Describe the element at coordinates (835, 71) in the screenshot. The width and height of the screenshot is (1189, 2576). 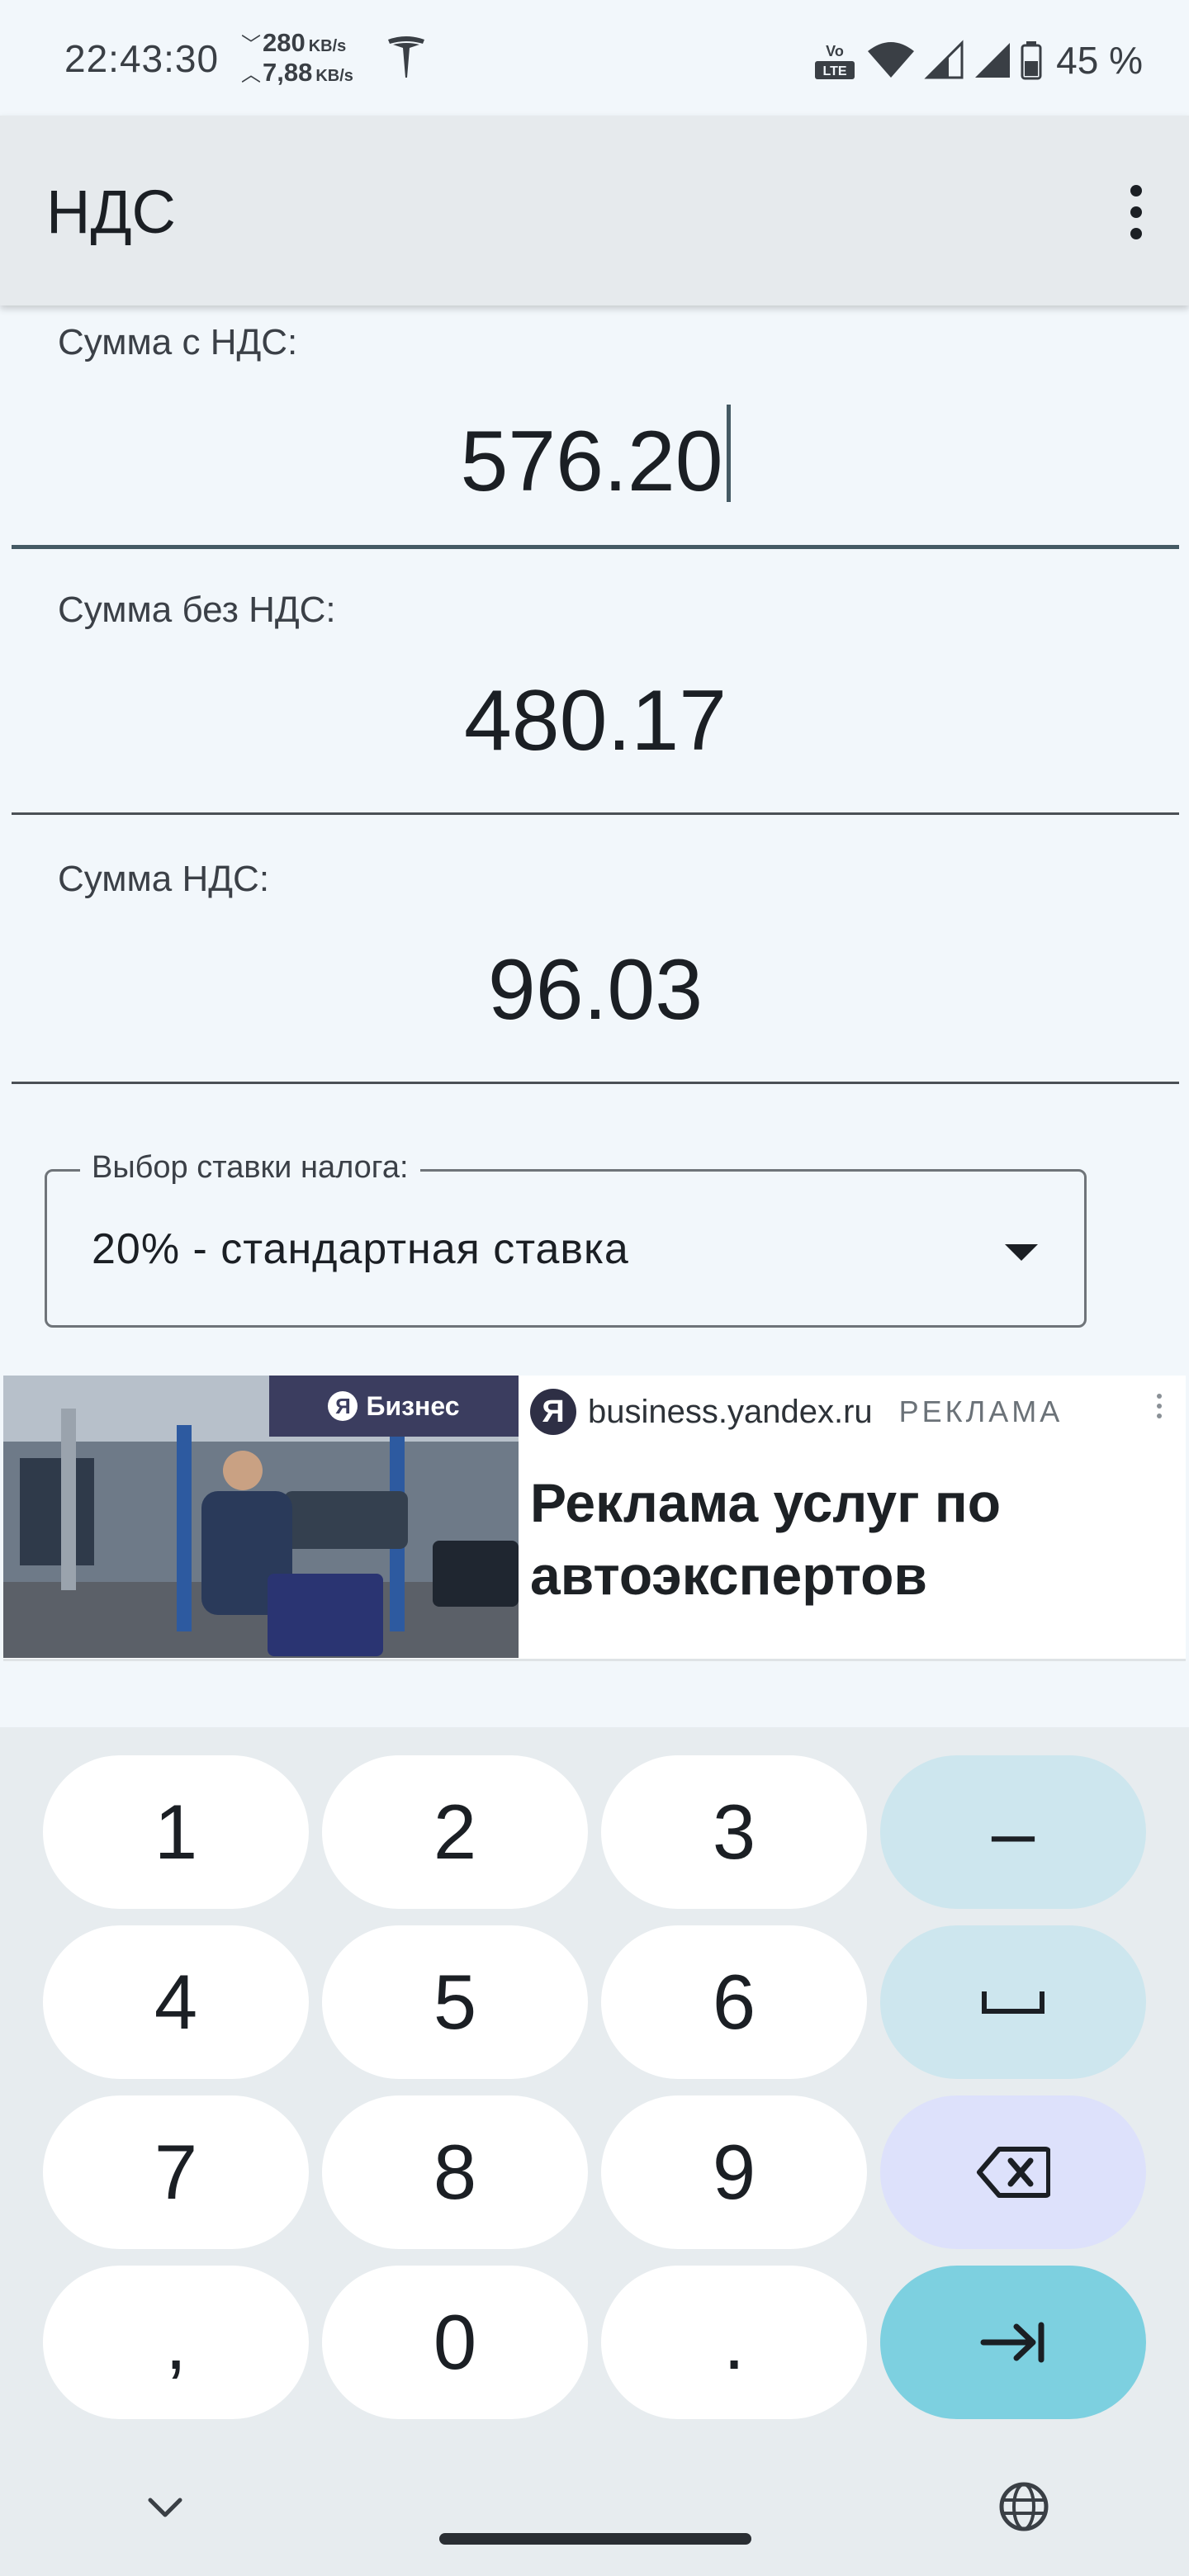
I see `svg-text: LTE` at that location.